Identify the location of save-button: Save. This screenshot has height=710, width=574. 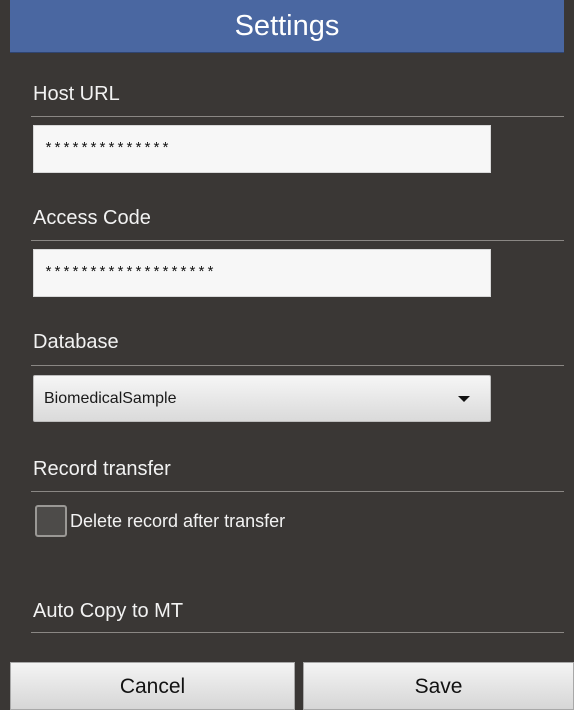
(438, 686).